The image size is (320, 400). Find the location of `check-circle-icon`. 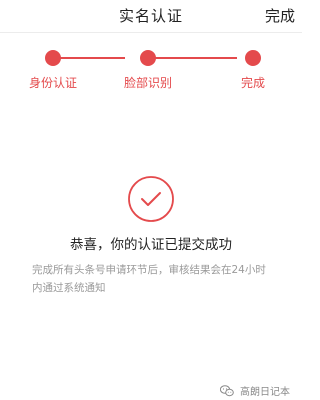

check-circle-icon is located at coordinates (151, 199).